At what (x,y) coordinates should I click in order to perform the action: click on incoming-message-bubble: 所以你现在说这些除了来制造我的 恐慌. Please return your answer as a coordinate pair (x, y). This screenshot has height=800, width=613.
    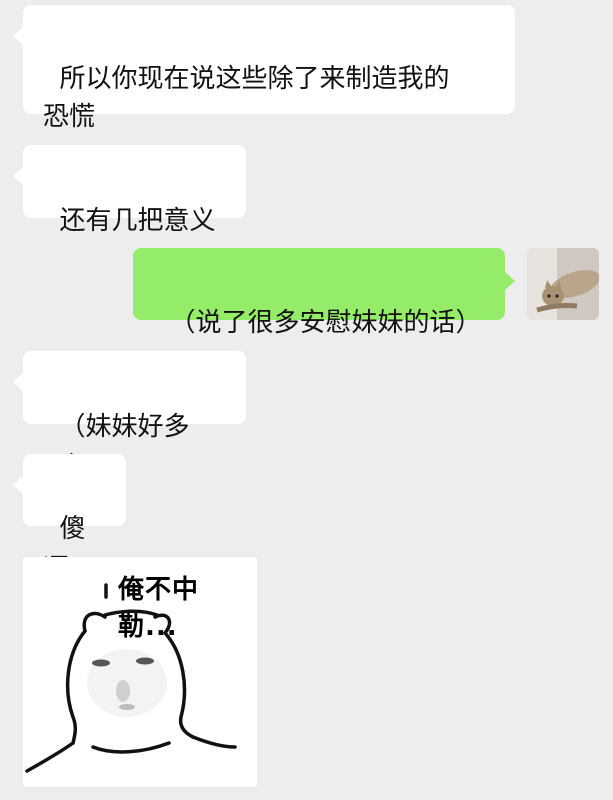
    Looking at the image, I should click on (264, 68).